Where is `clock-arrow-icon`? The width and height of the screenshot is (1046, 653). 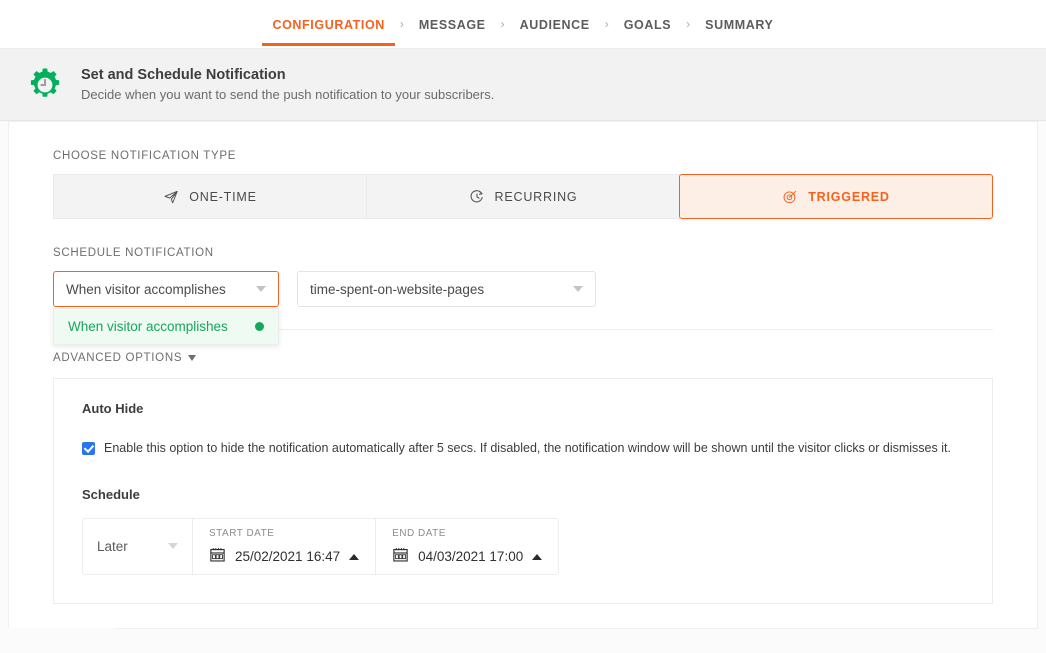
clock-arrow-icon is located at coordinates (477, 197).